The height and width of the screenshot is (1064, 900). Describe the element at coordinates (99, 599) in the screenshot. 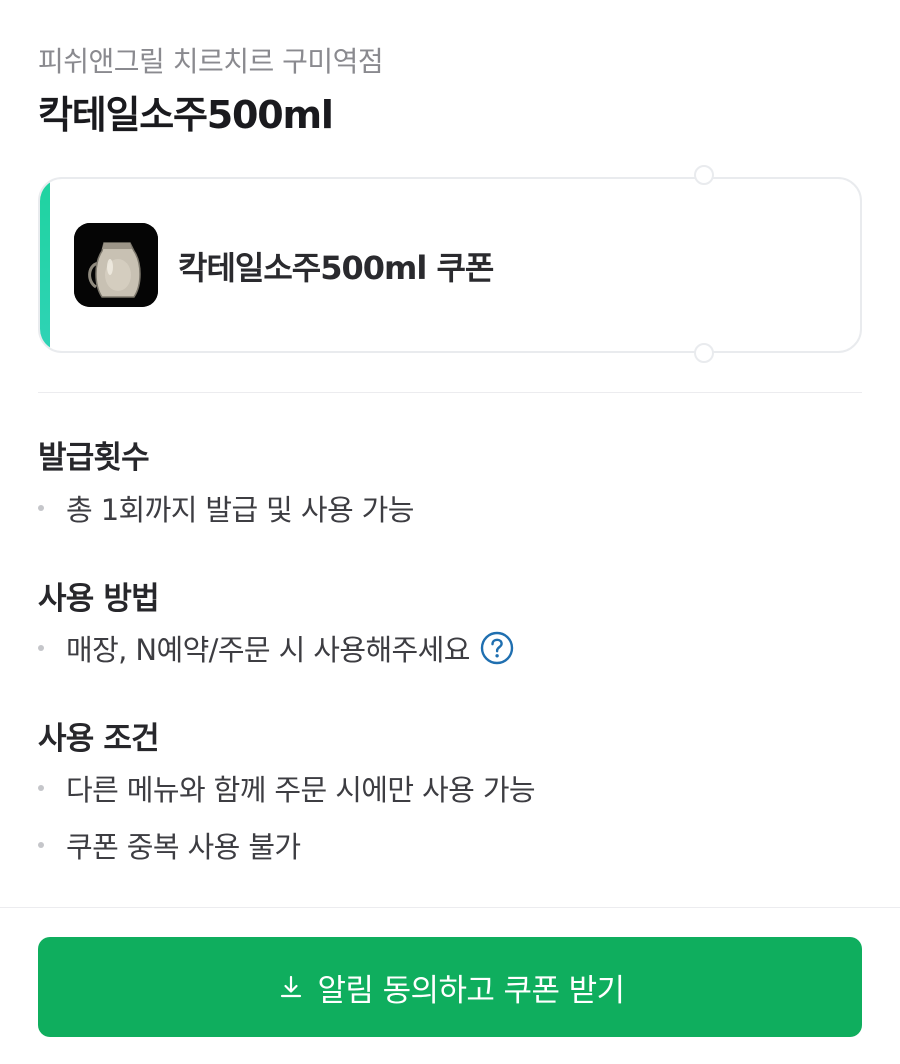

I see `usage-method-title: 사용 방법` at that location.